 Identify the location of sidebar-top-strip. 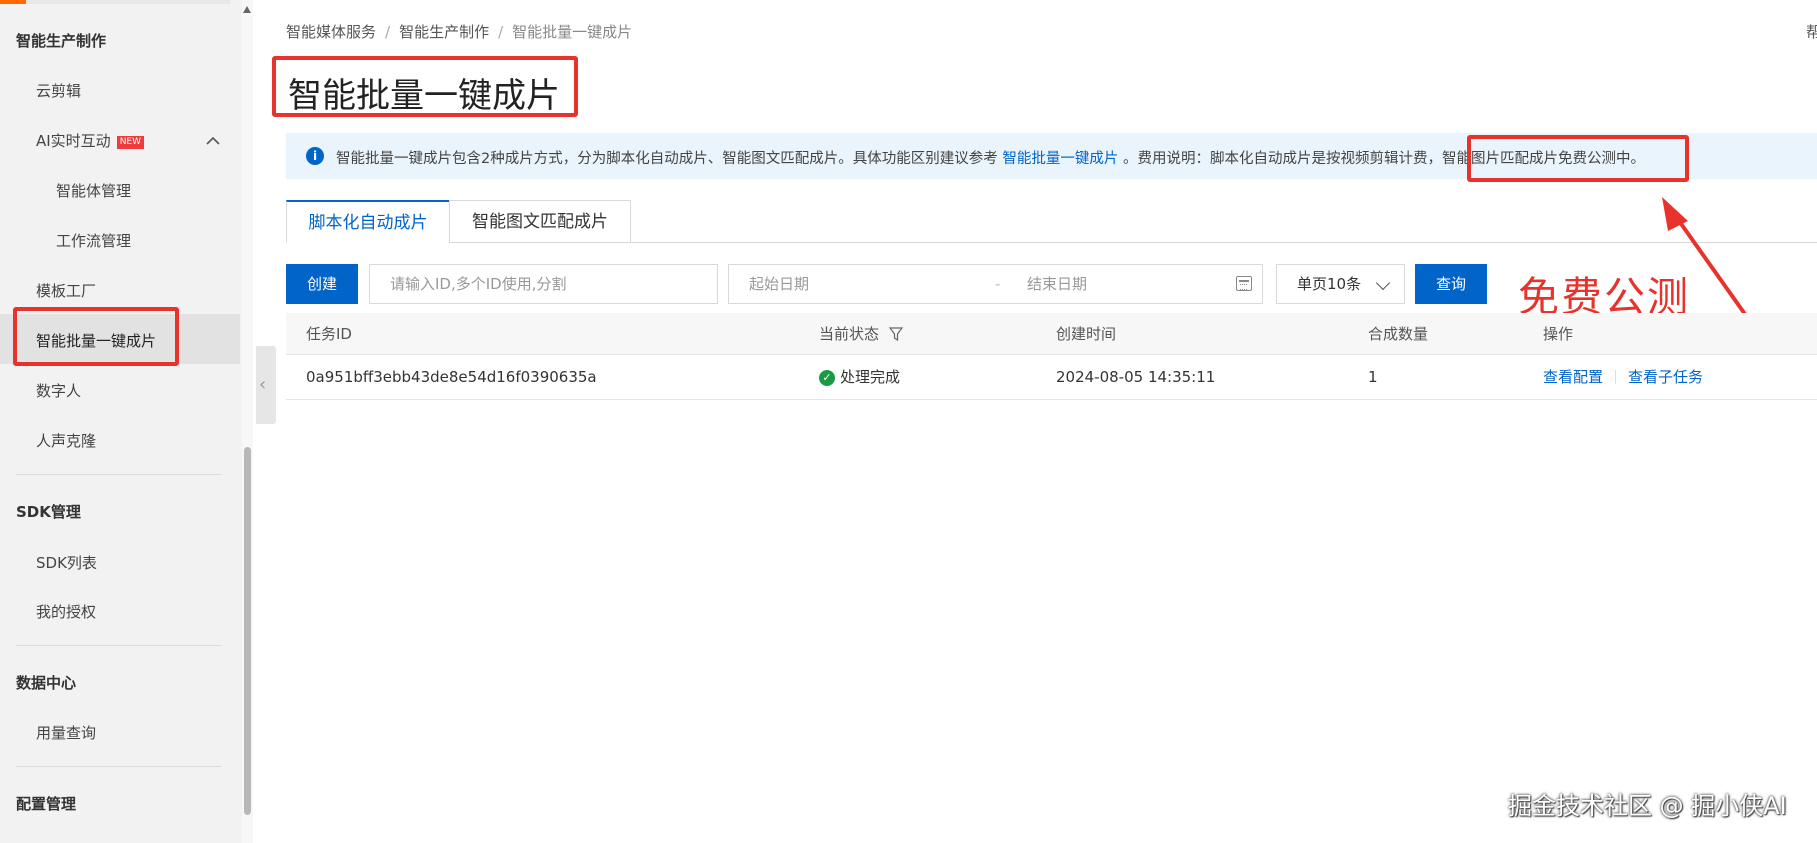
(115, 2).